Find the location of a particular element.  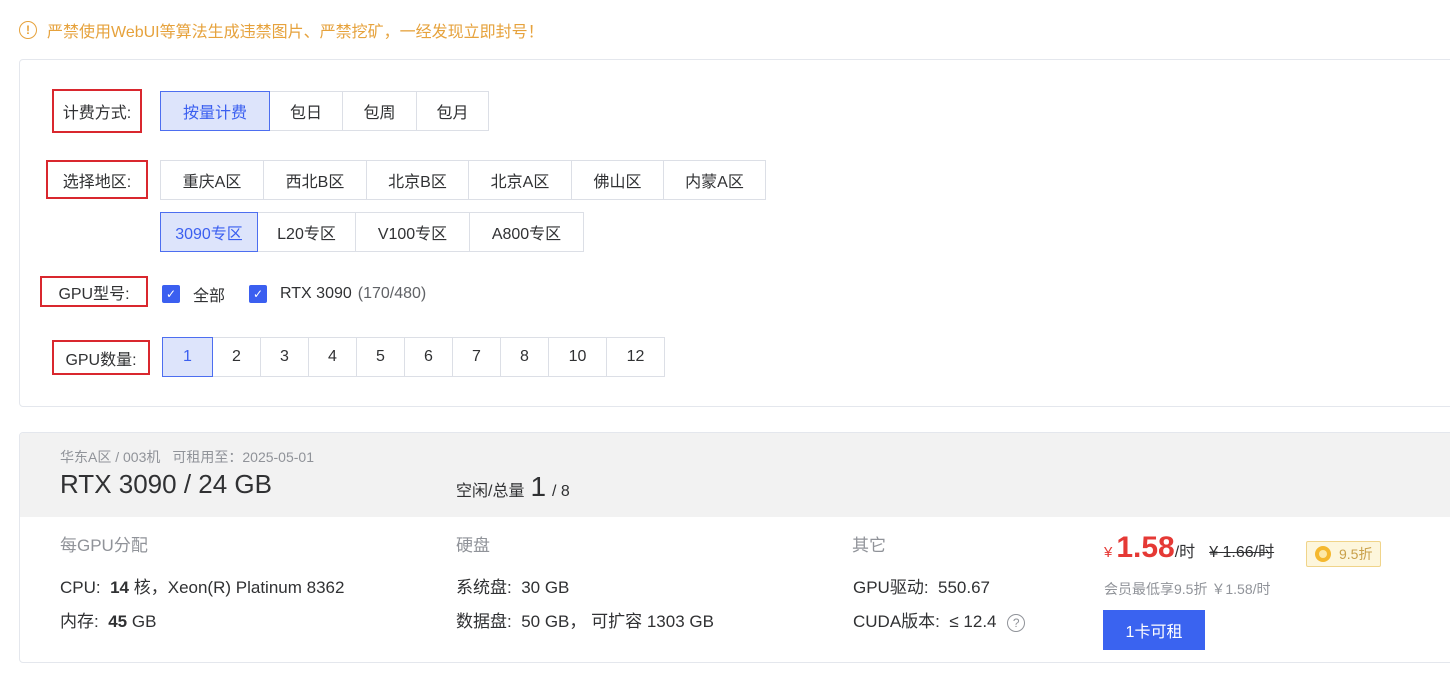

cpu-spec: CPU: 14 核，Xeon(R) Platinum 8362 is located at coordinates (202, 585).